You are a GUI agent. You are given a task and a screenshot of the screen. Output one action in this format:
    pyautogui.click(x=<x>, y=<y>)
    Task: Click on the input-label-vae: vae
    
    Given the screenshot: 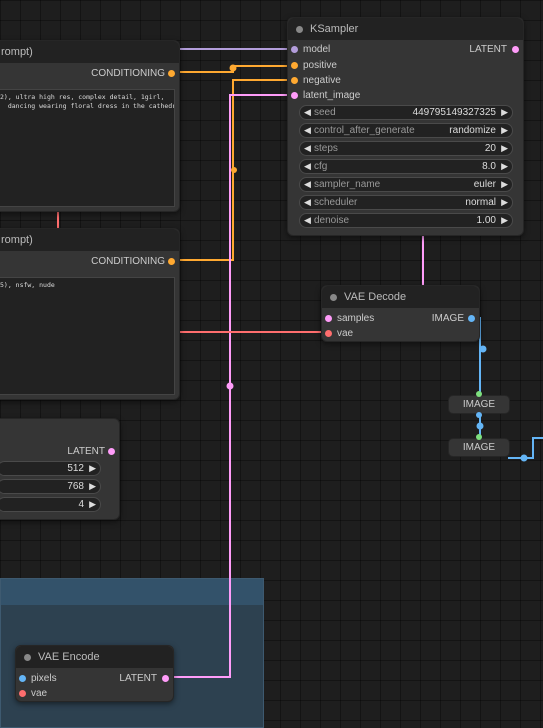 What is the action you would take?
    pyautogui.click(x=39, y=693)
    